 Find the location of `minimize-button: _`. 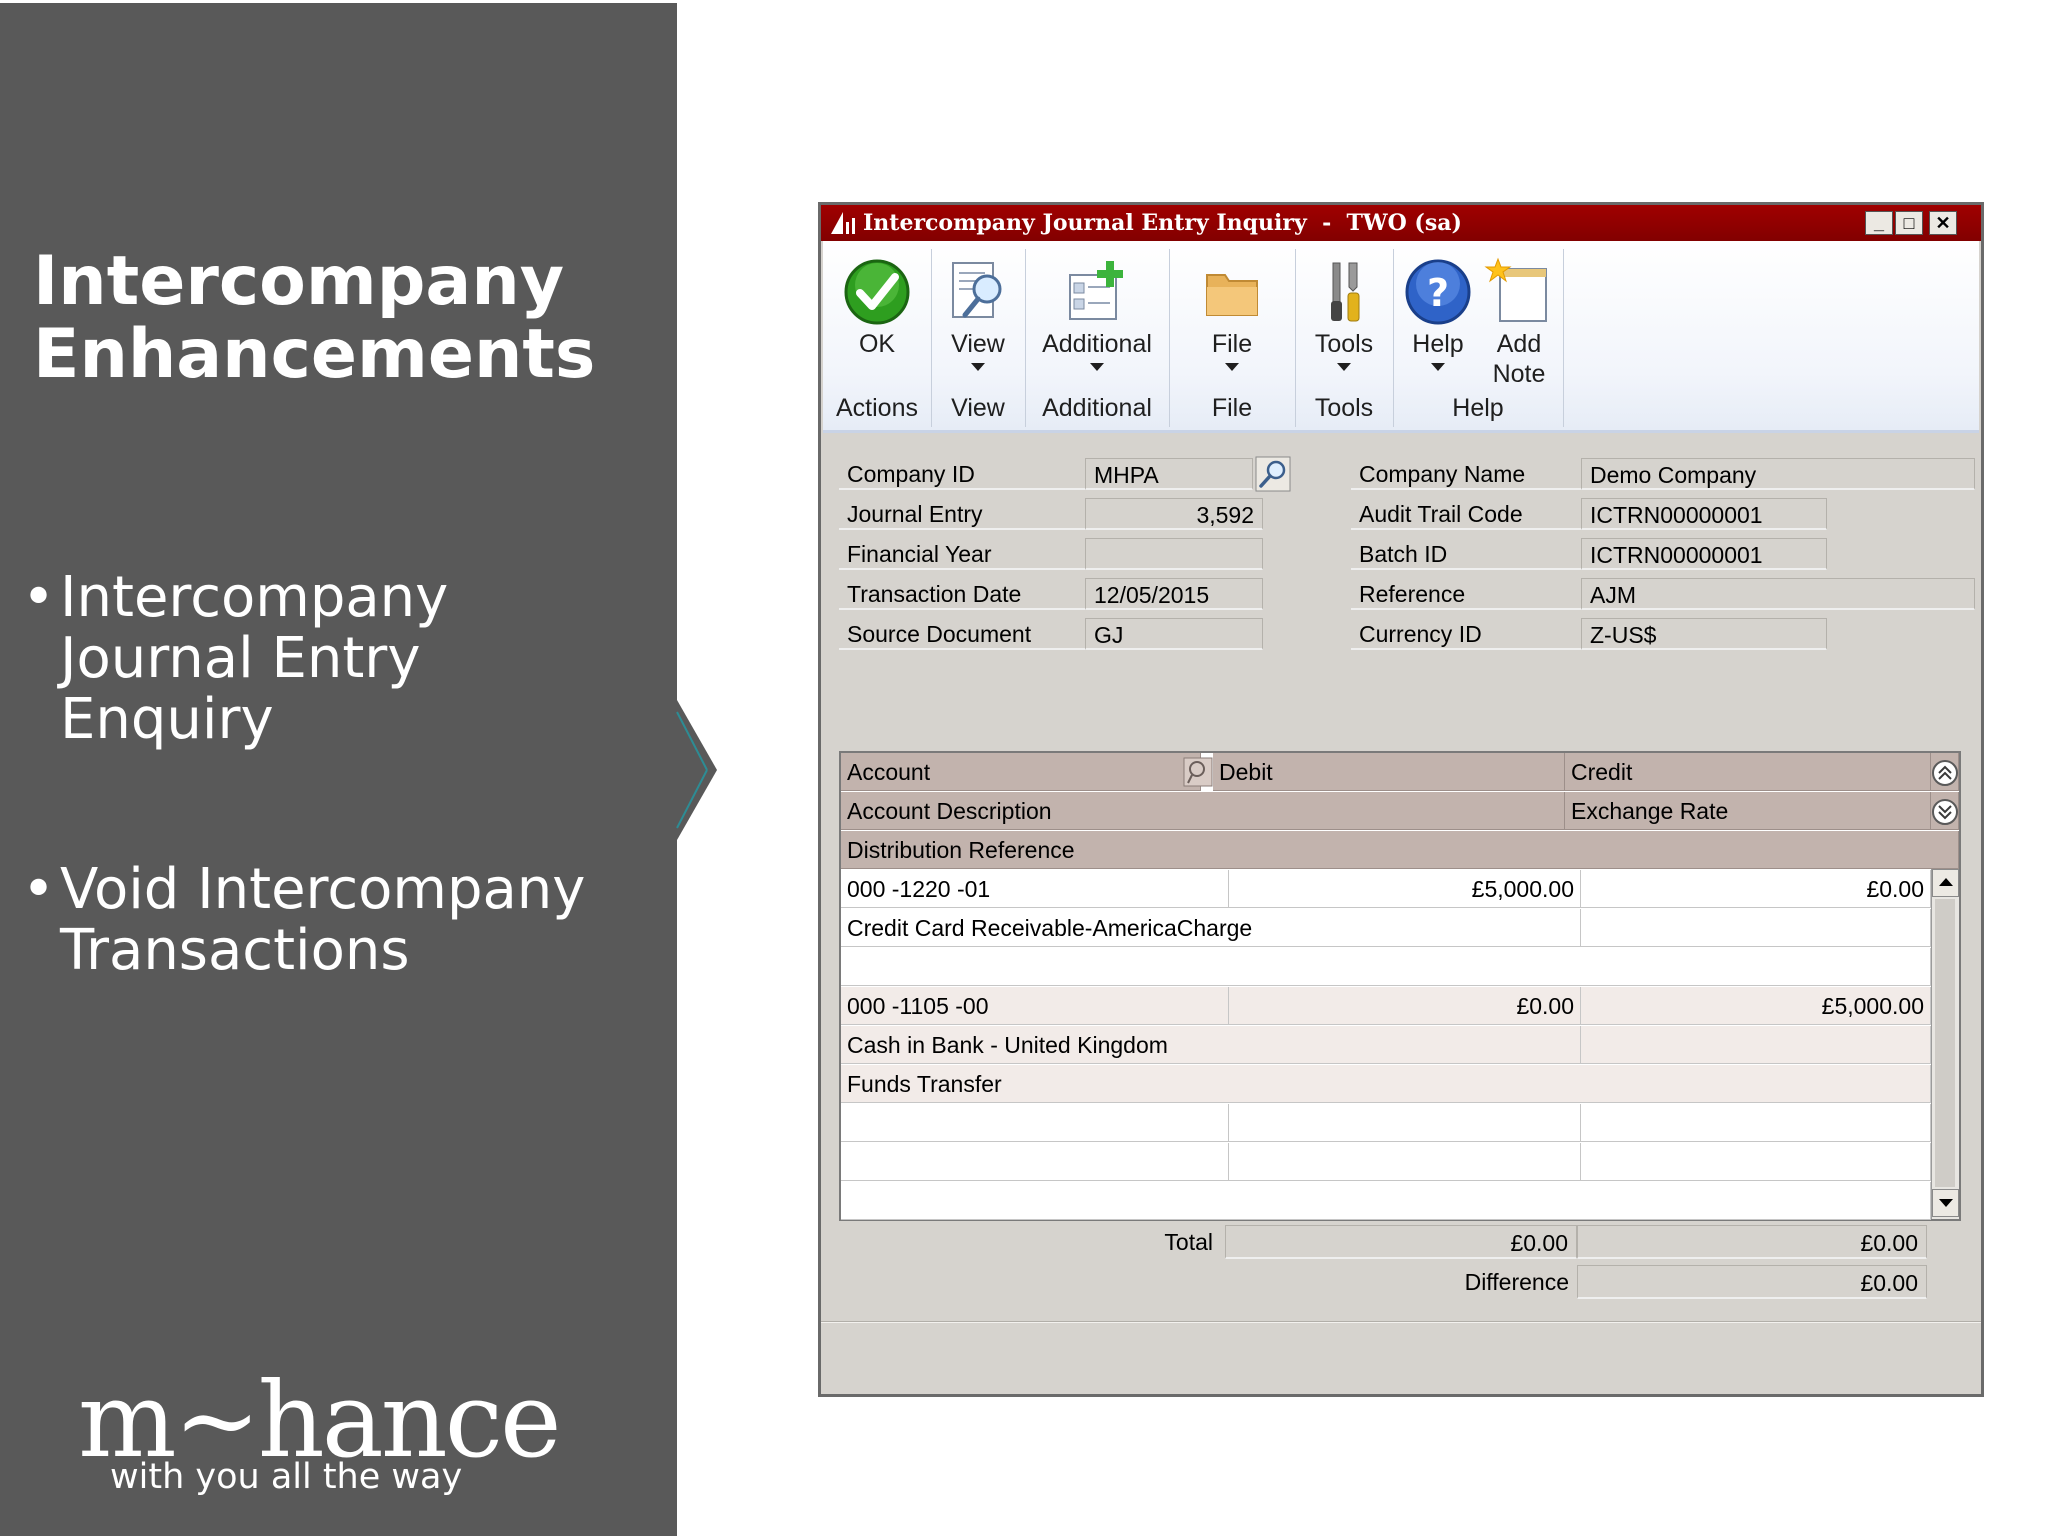

minimize-button: _ is located at coordinates (1879, 223).